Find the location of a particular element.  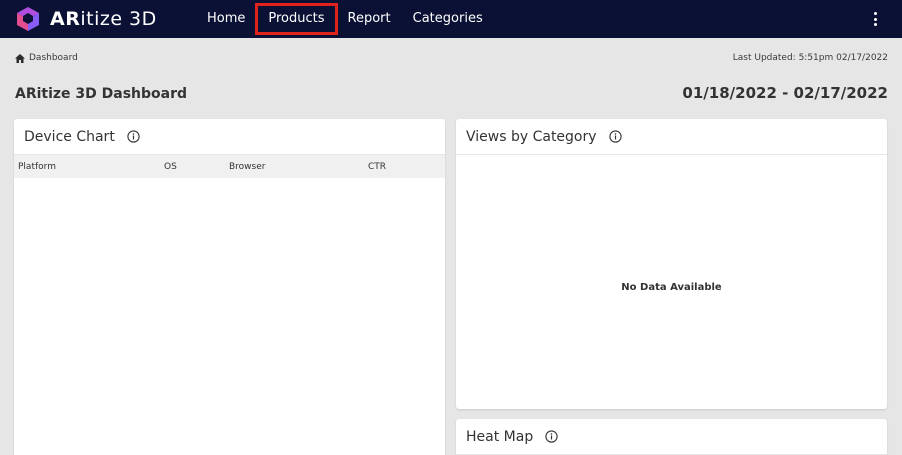

date-range-picker: 01/18/2022 - 02/17/2022 is located at coordinates (785, 93).